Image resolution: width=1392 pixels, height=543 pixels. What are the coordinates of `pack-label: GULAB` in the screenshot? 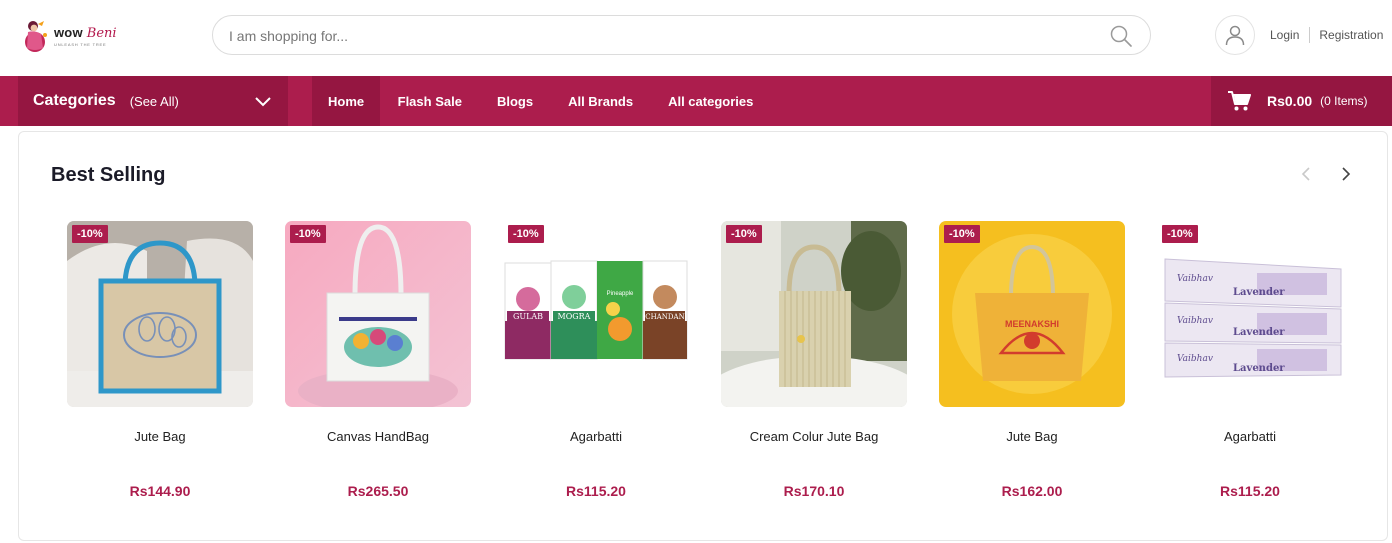 It's located at (528, 316).